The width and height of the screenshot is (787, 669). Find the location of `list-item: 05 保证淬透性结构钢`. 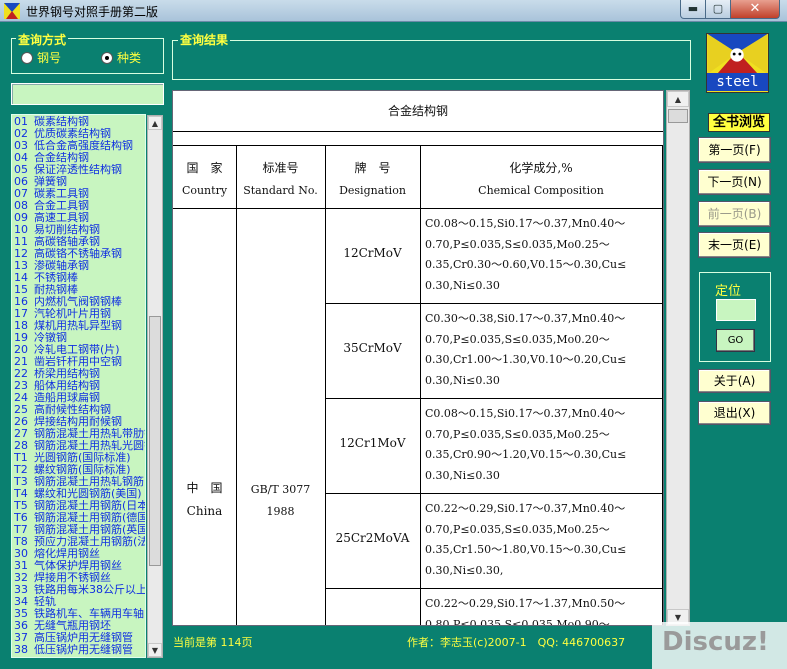

list-item: 05 保证淬透性结构钢 is located at coordinates (79, 170).